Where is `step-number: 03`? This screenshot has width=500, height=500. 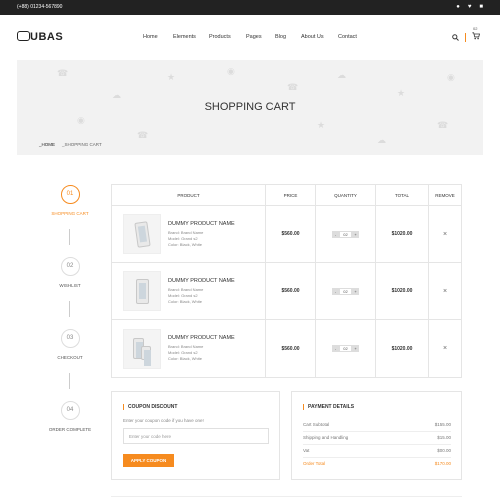
step-number: 03 is located at coordinates (70, 338).